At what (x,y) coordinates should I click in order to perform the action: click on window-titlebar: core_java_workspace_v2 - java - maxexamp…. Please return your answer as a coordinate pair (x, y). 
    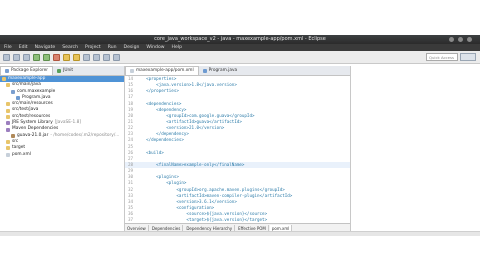
    Looking at the image, I should click on (240, 39).